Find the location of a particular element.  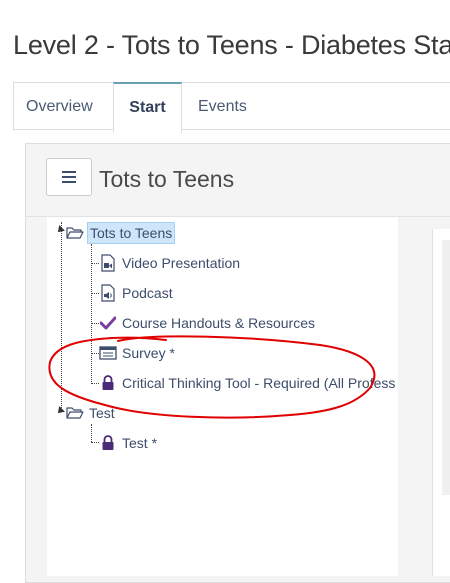

tab-bar: Overview Start Events is located at coordinates (231, 107).